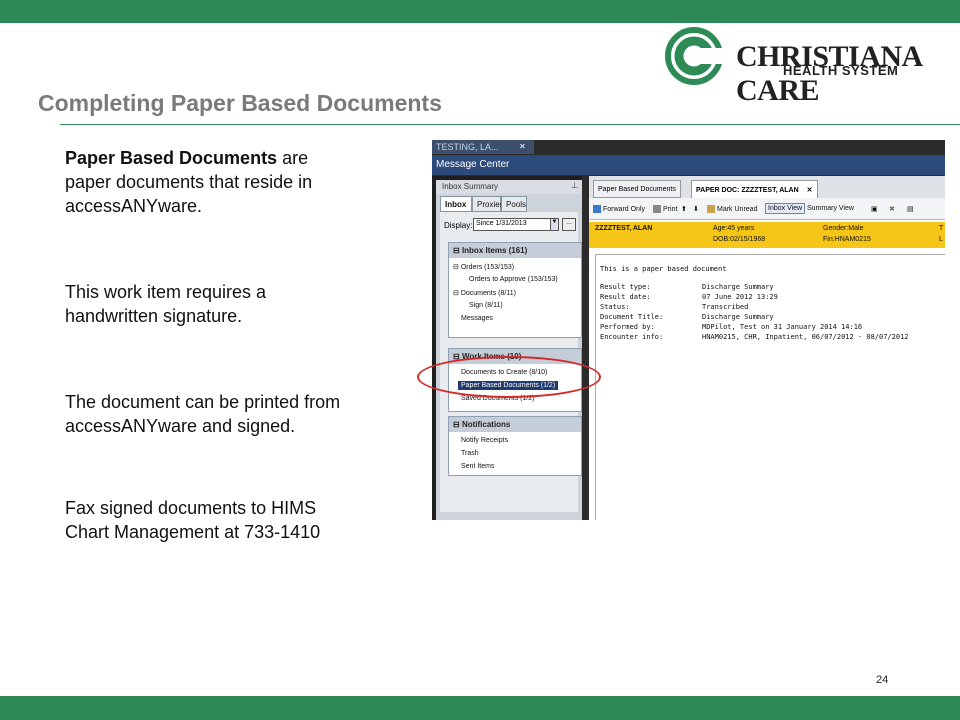 The height and width of the screenshot is (720, 960). What do you see at coordinates (597, 209) in the screenshot?
I see `forward-icon` at bounding box center [597, 209].